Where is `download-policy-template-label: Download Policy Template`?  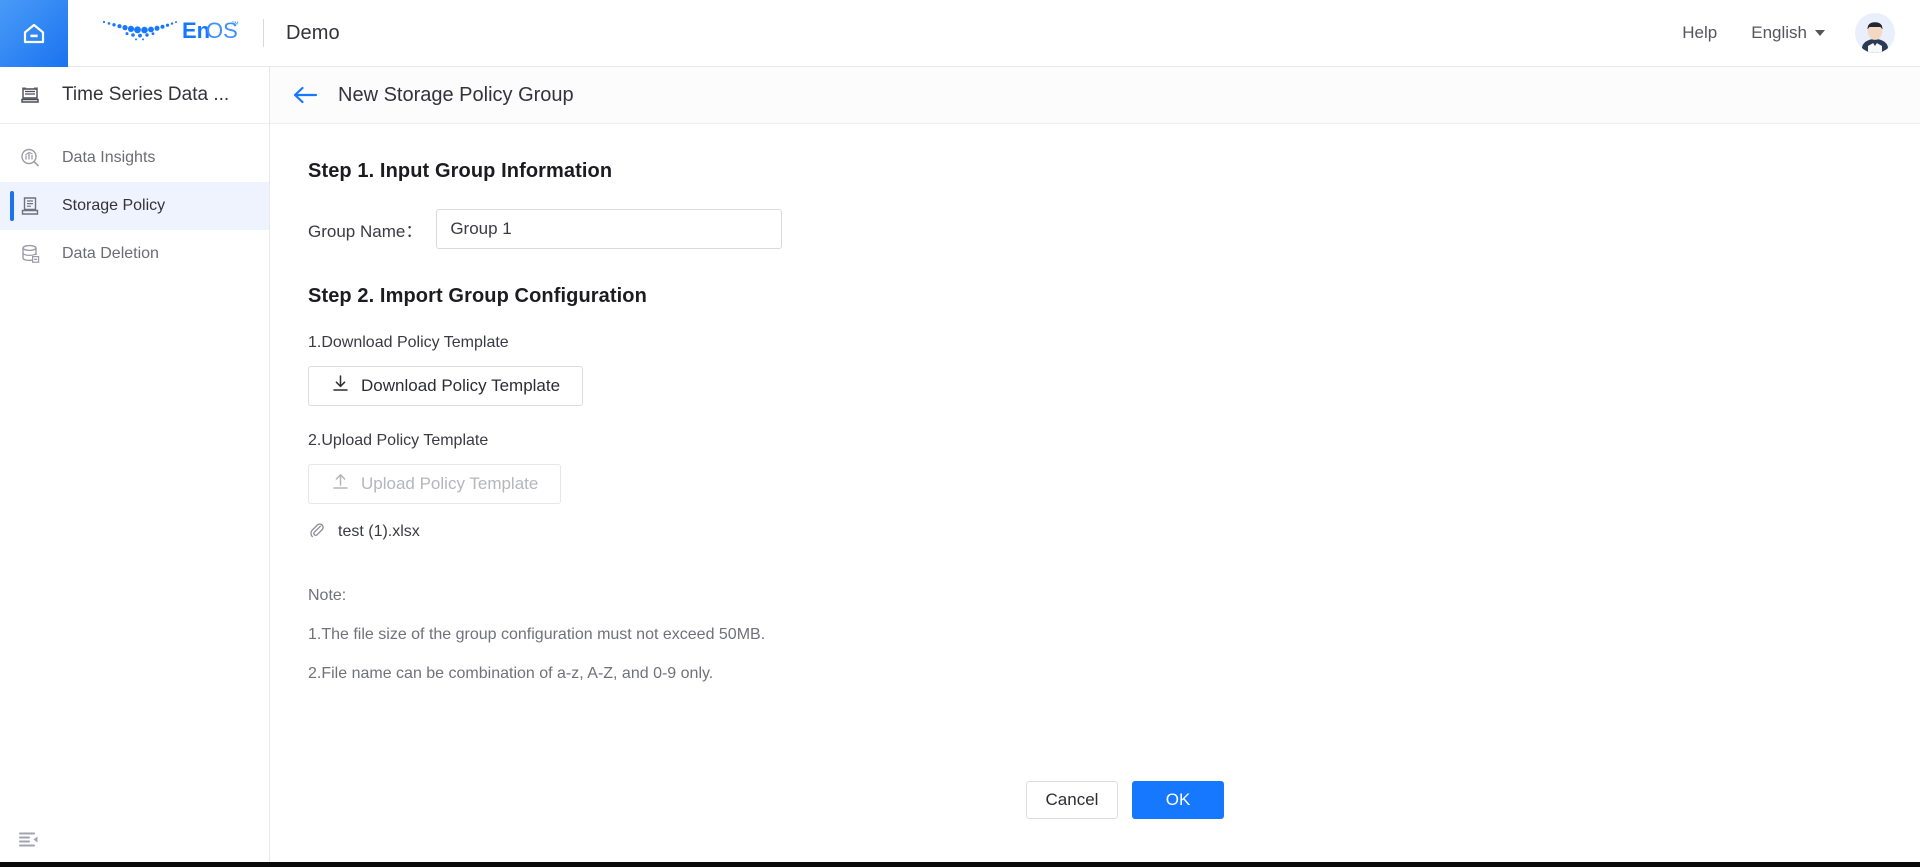 download-policy-template-label: Download Policy Template is located at coordinates (461, 385).